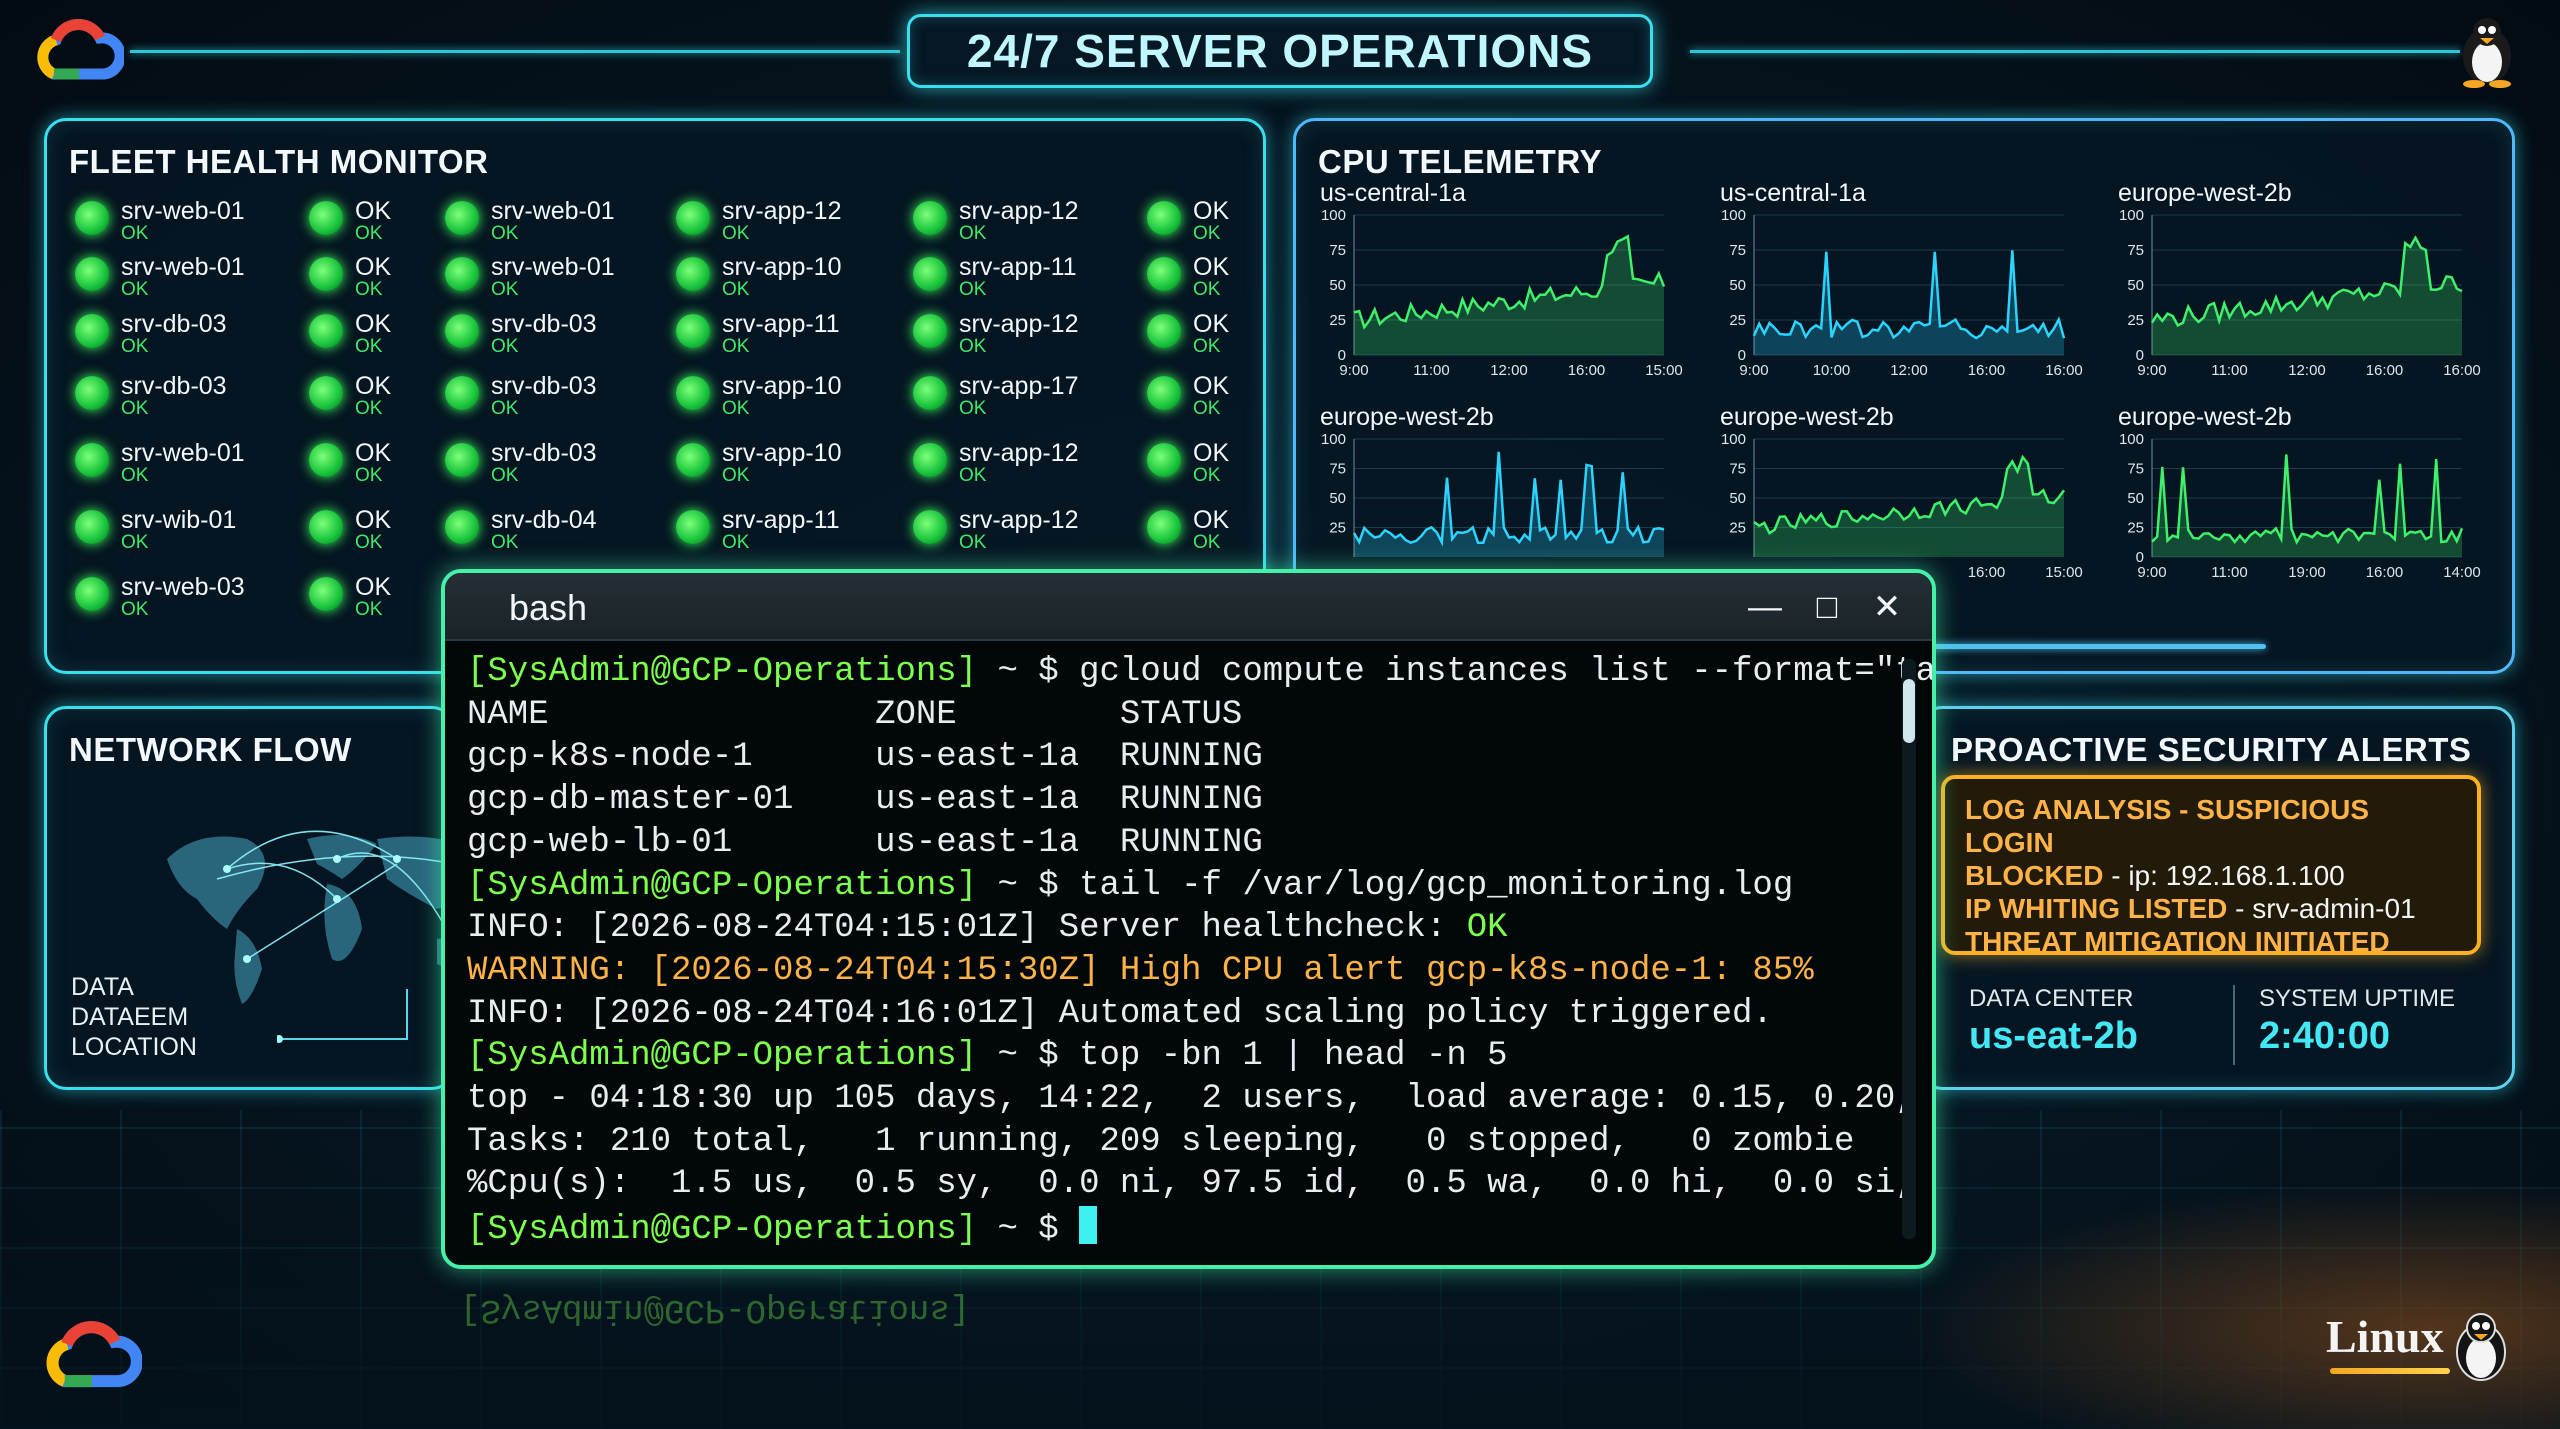  What do you see at coordinates (2307, 505) in the screenshot?
I see `cpu-series-area` at bounding box center [2307, 505].